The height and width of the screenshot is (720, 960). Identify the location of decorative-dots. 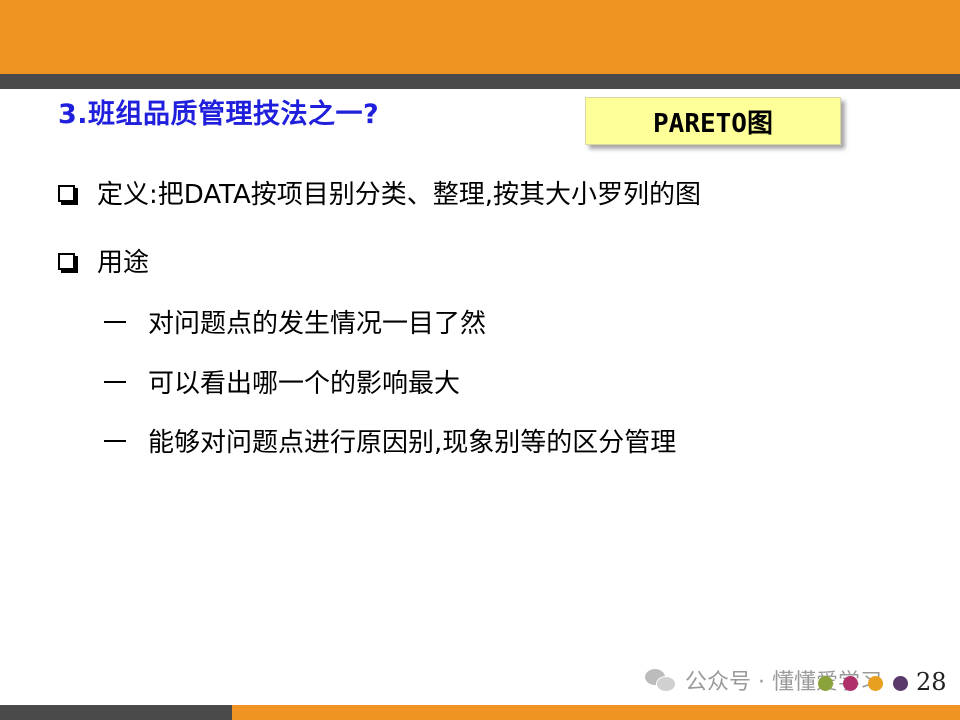
(868, 683).